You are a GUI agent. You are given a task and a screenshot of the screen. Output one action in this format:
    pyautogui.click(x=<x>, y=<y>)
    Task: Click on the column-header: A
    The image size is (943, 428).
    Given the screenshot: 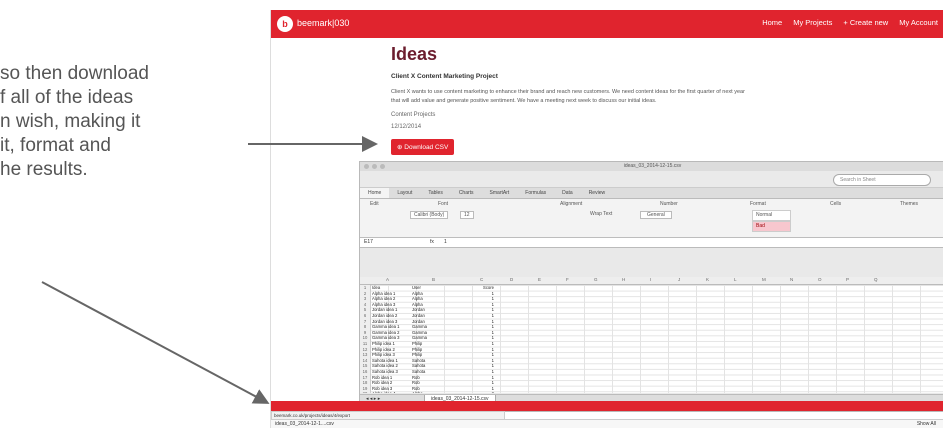 What is the action you would take?
    pyautogui.click(x=387, y=279)
    